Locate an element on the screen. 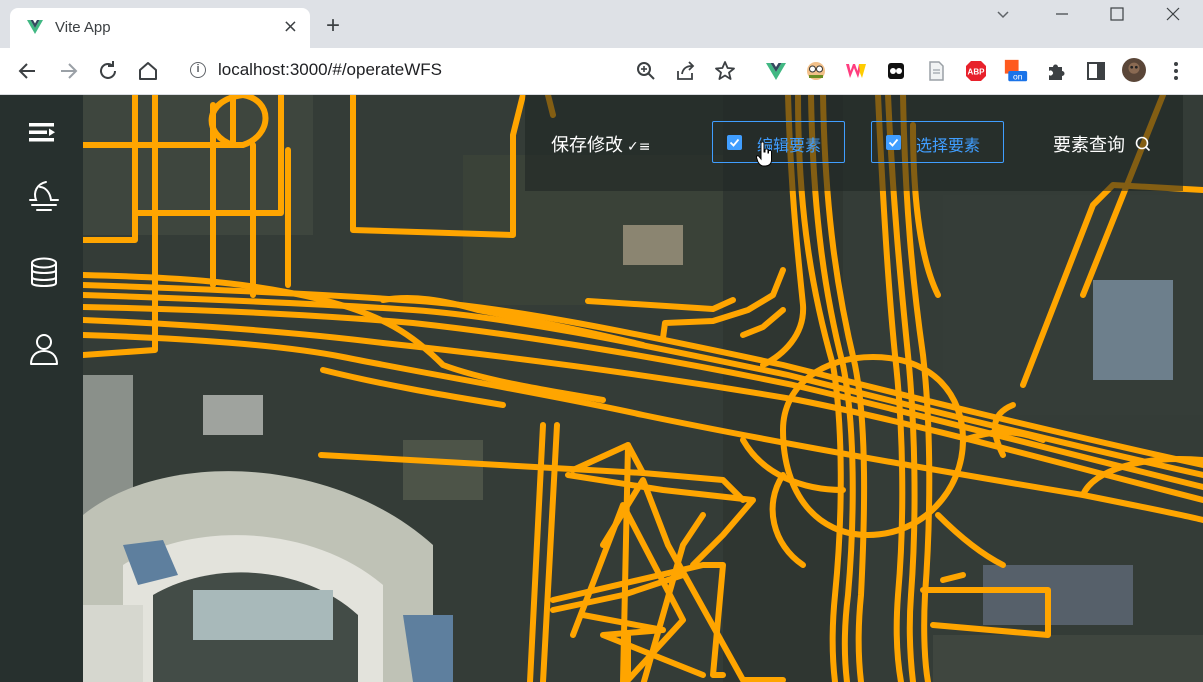  vue-devtools-icon is located at coordinates (776, 71).